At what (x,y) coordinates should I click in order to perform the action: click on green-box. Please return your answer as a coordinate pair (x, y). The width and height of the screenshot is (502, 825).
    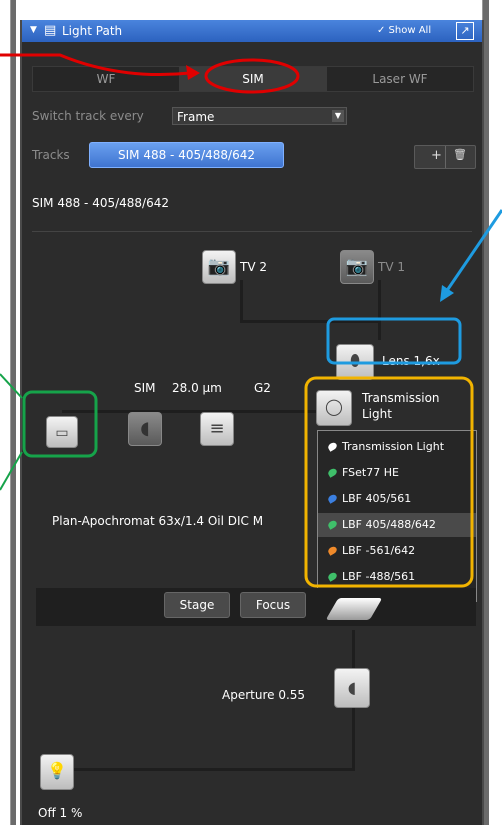
    Looking at the image, I should click on (60, 424).